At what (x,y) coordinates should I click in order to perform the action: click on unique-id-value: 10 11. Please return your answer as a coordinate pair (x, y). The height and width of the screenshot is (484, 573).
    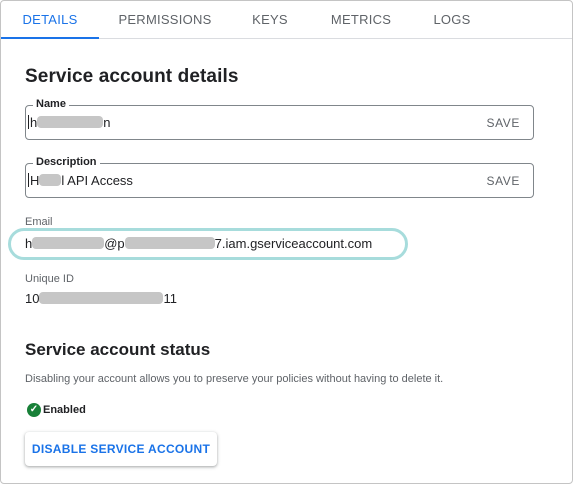
    Looking at the image, I should click on (101, 298).